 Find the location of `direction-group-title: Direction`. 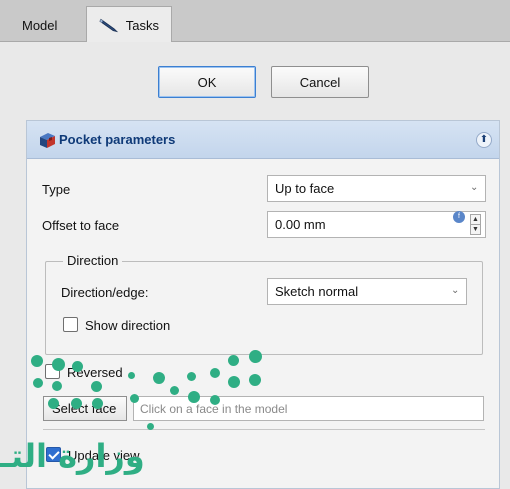

direction-group-title: Direction is located at coordinates (93, 260).